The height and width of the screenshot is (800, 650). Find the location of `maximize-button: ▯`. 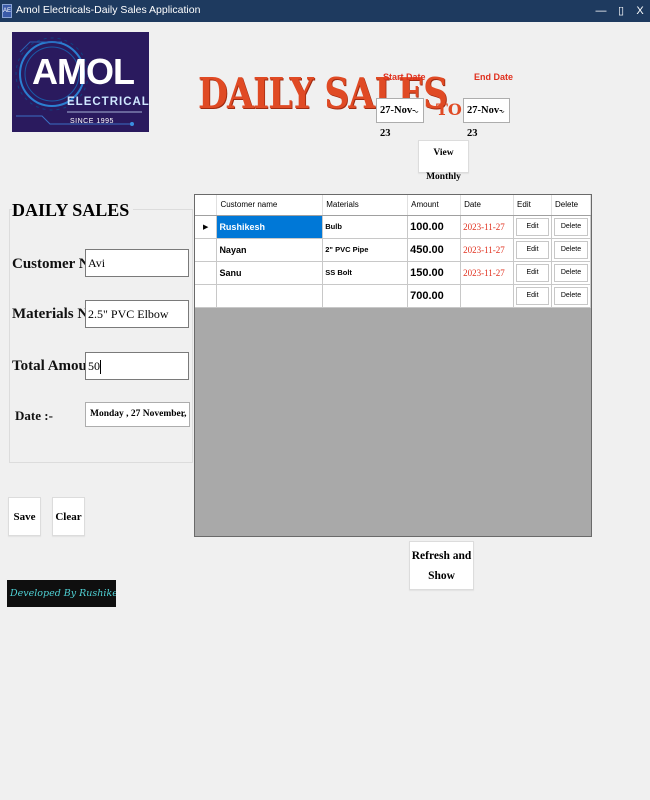

maximize-button: ▯ is located at coordinates (621, 11).